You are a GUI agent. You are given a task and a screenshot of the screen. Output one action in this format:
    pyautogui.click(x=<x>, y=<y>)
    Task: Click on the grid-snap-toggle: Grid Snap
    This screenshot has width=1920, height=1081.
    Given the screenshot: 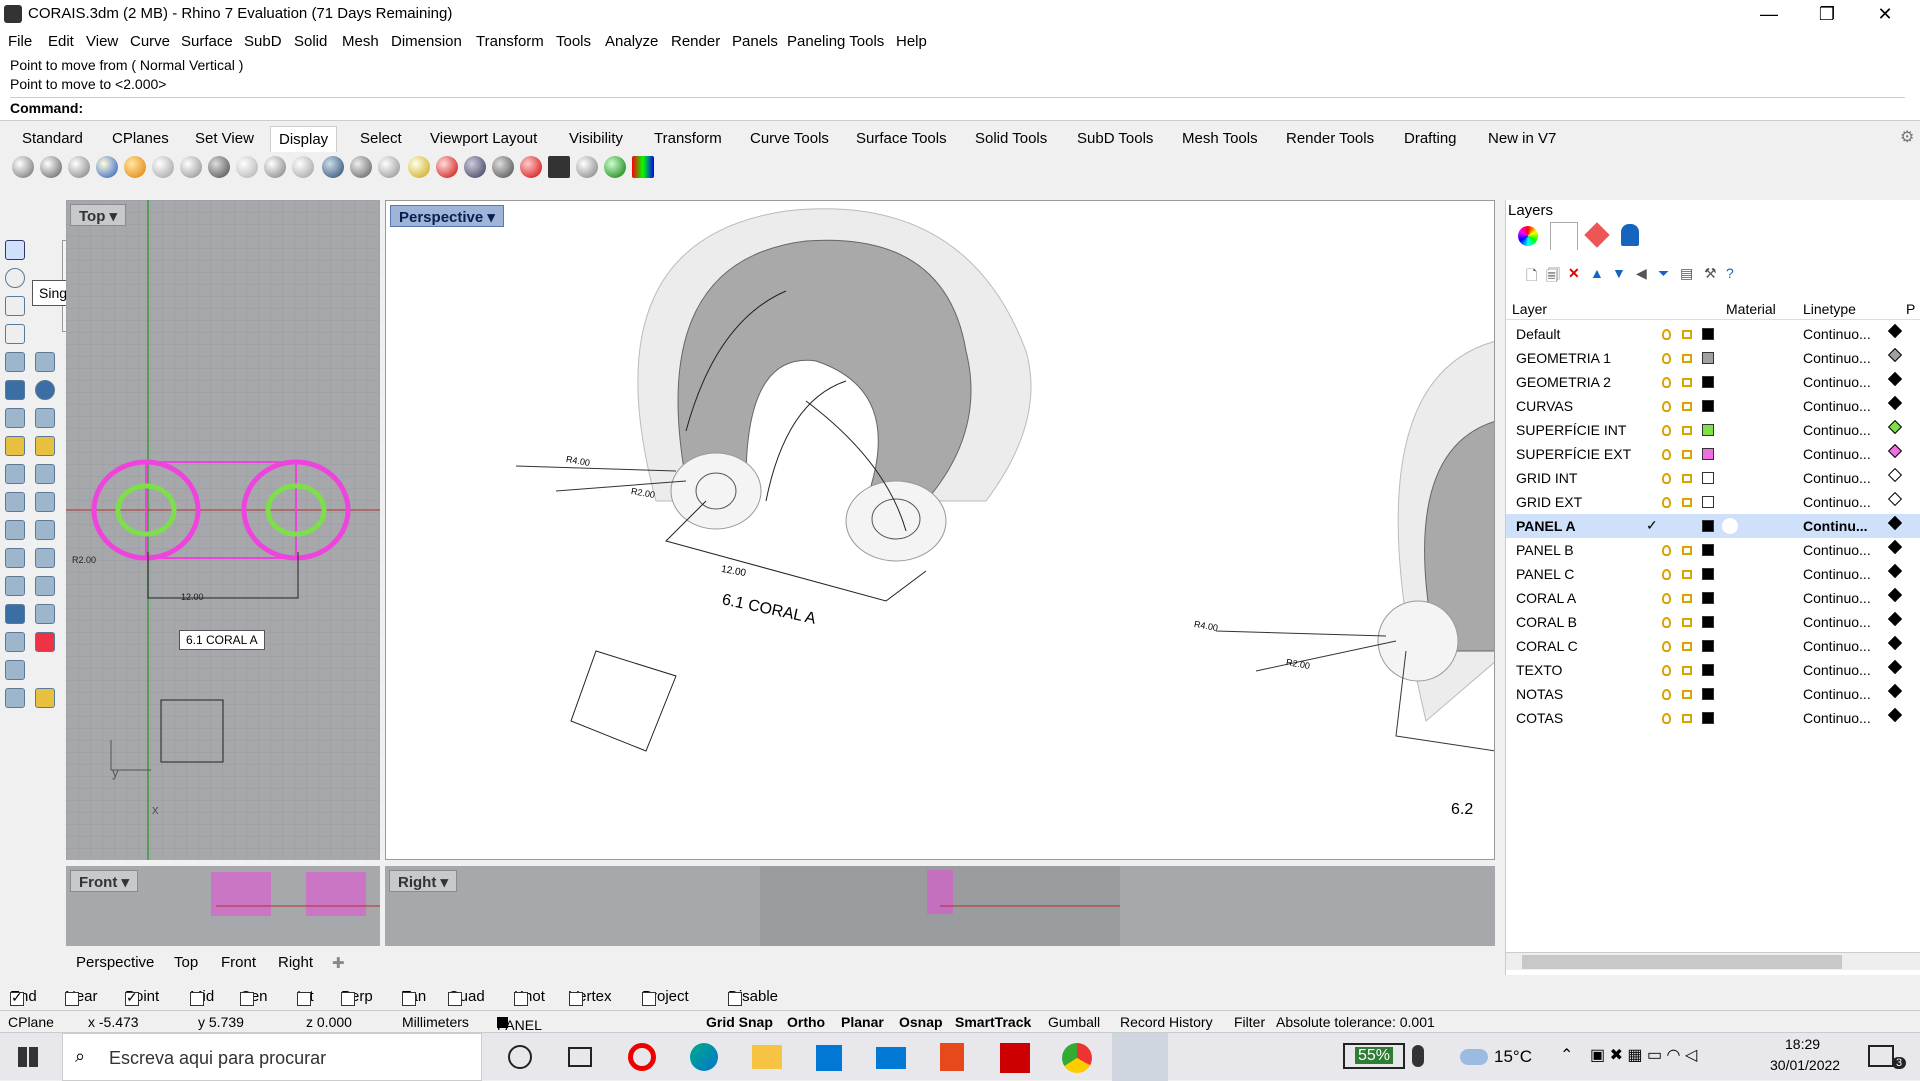 What is the action you would take?
    pyautogui.click(x=739, y=1022)
    